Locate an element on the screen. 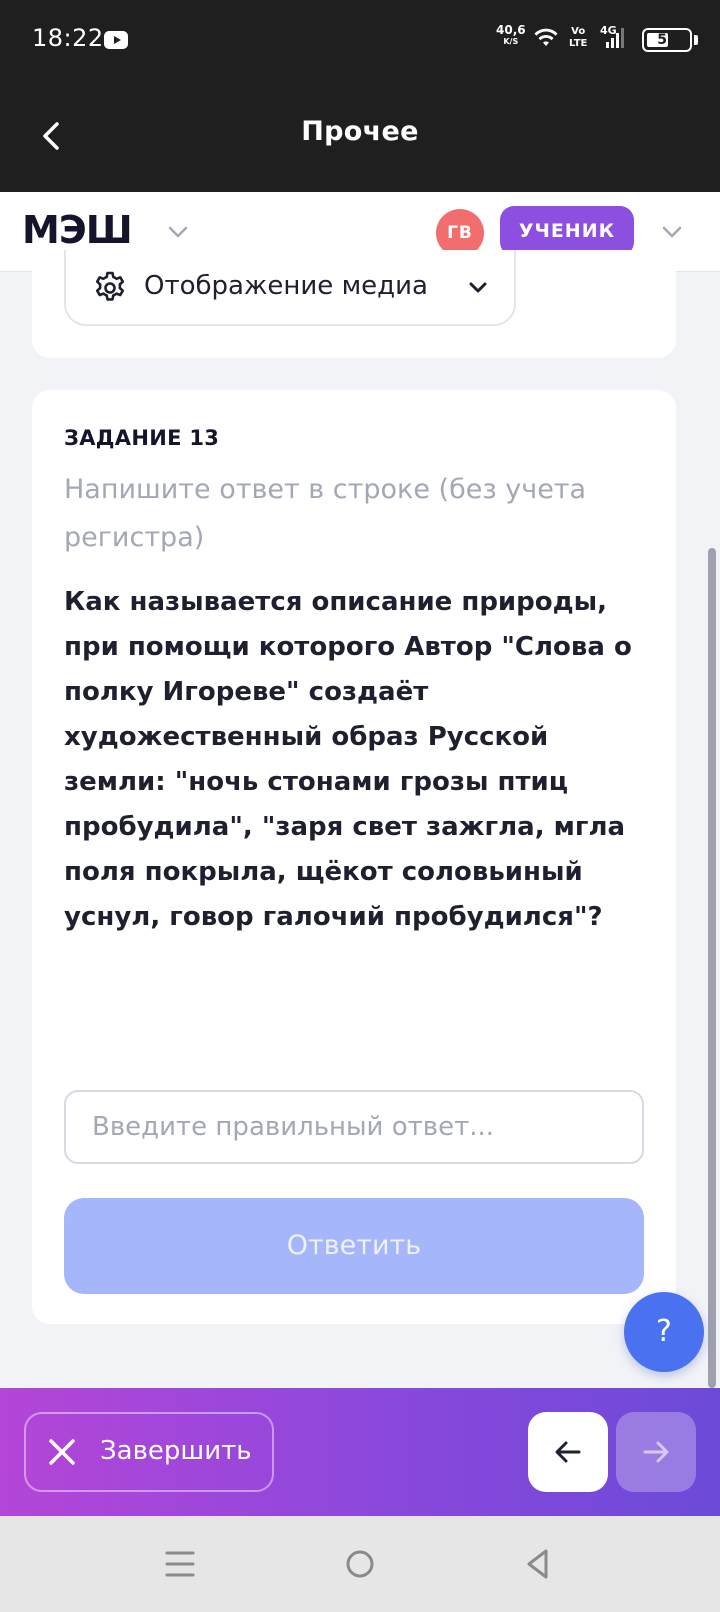  answer-input is located at coordinates (354, 1127).